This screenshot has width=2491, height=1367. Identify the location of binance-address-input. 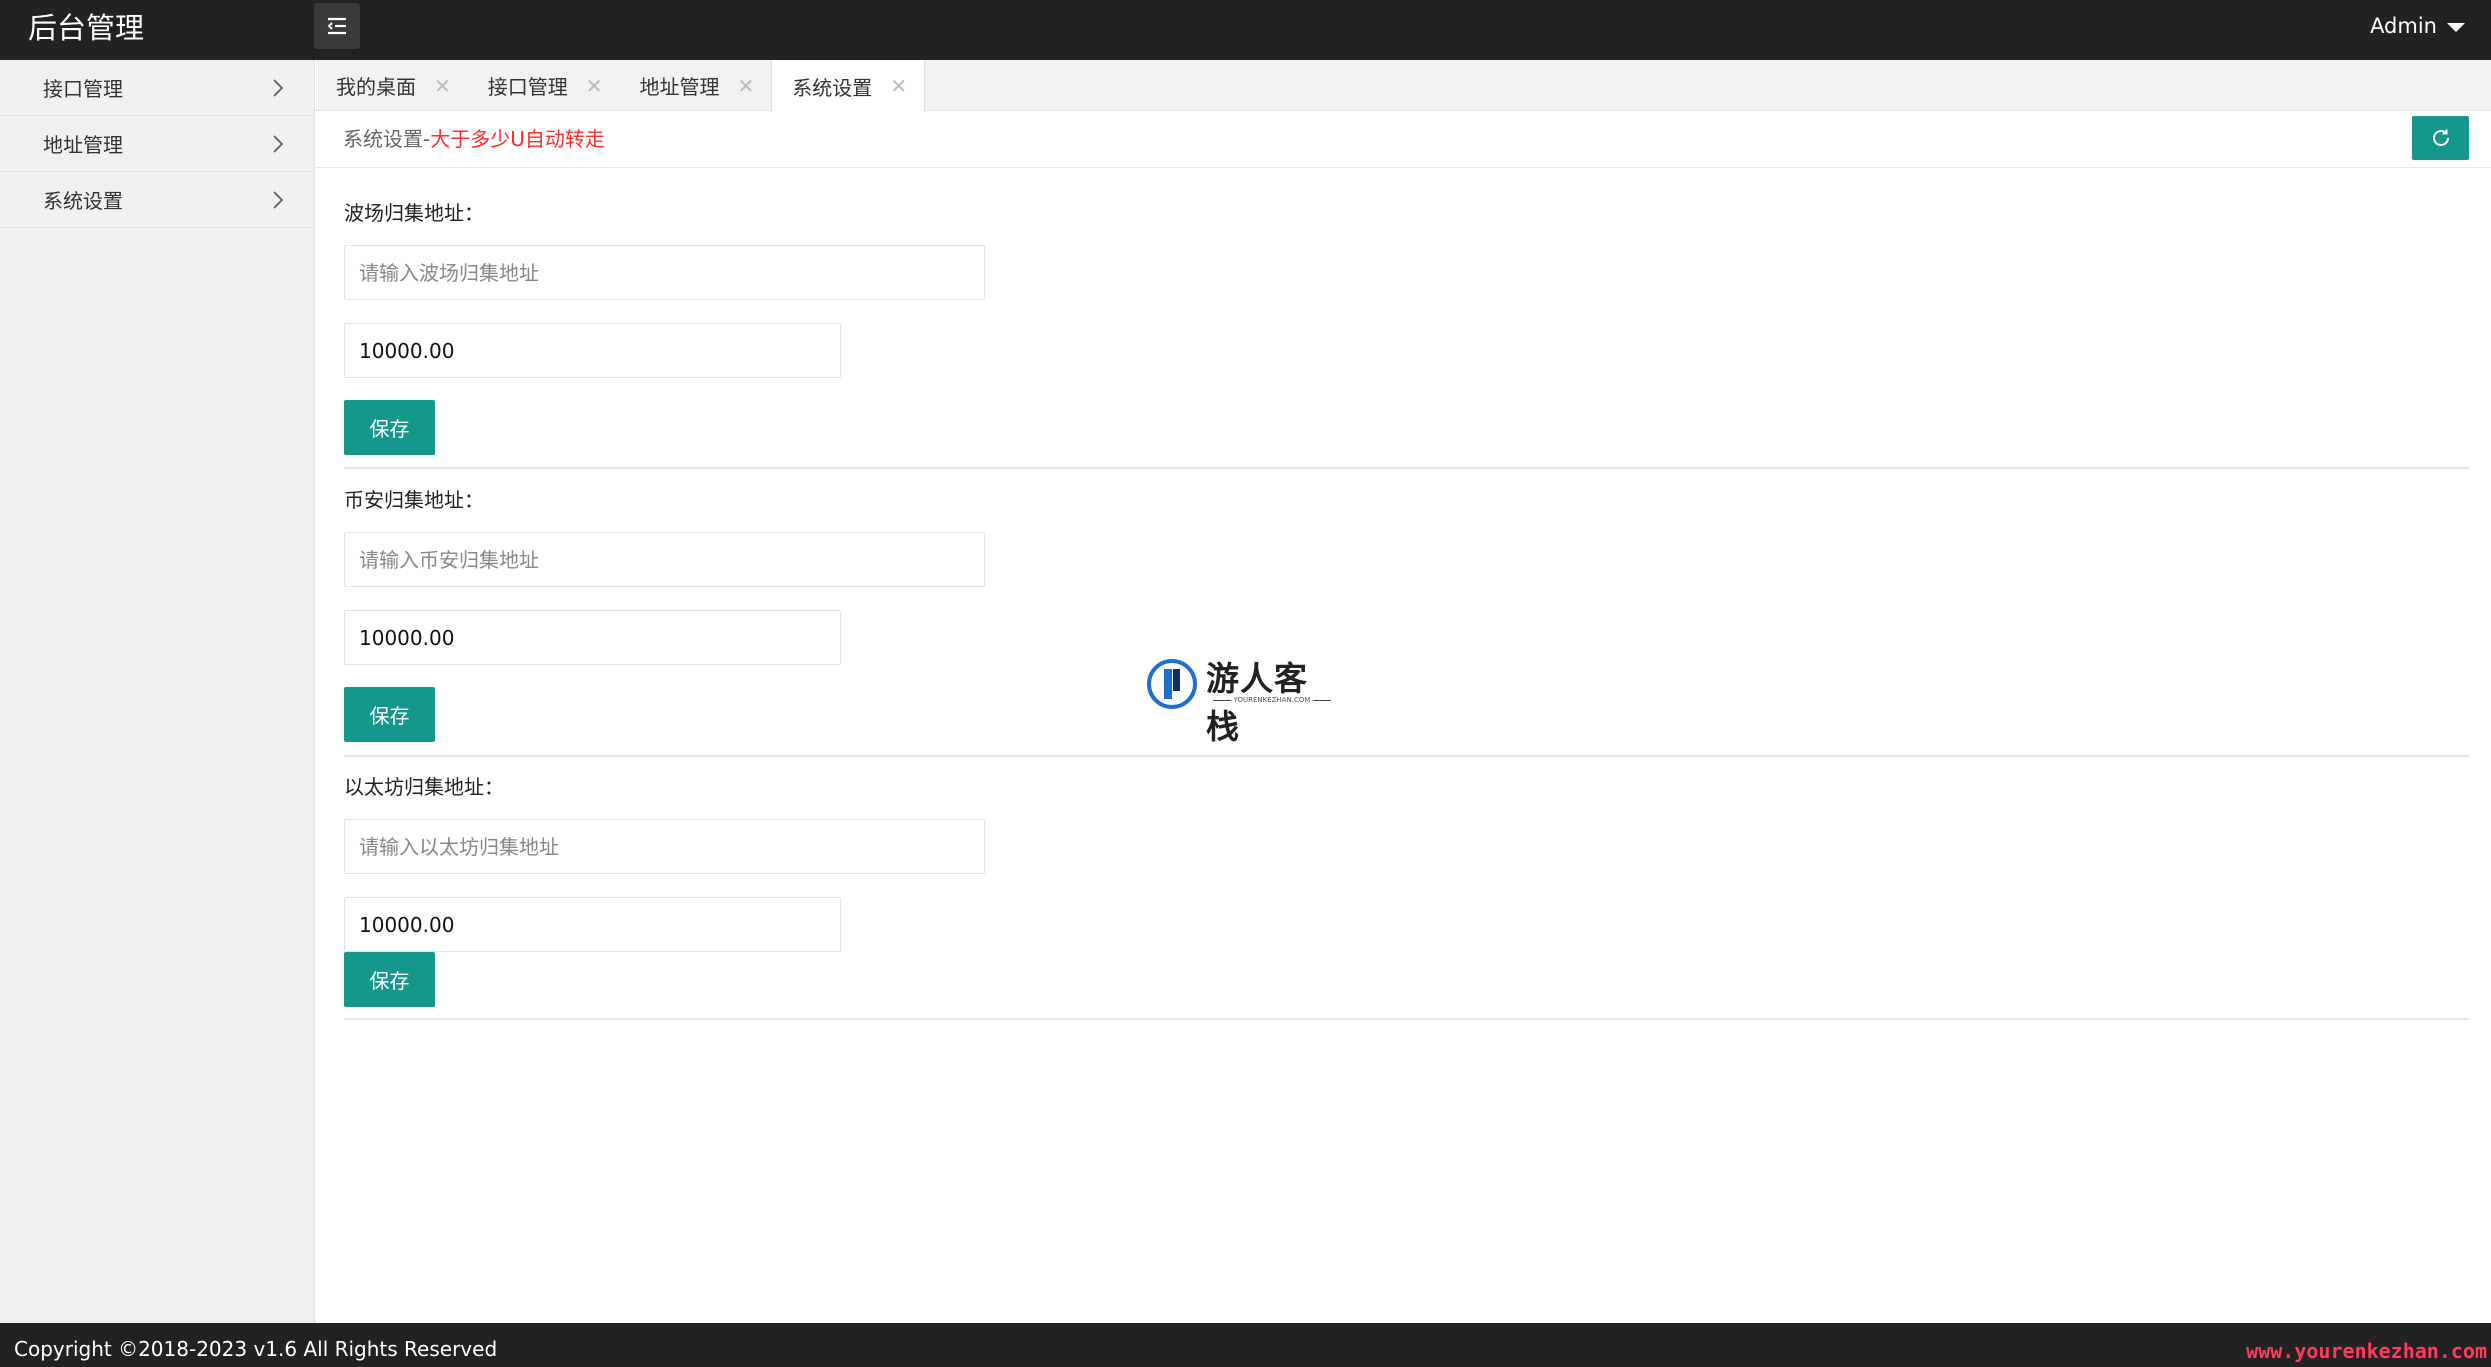
(664, 559).